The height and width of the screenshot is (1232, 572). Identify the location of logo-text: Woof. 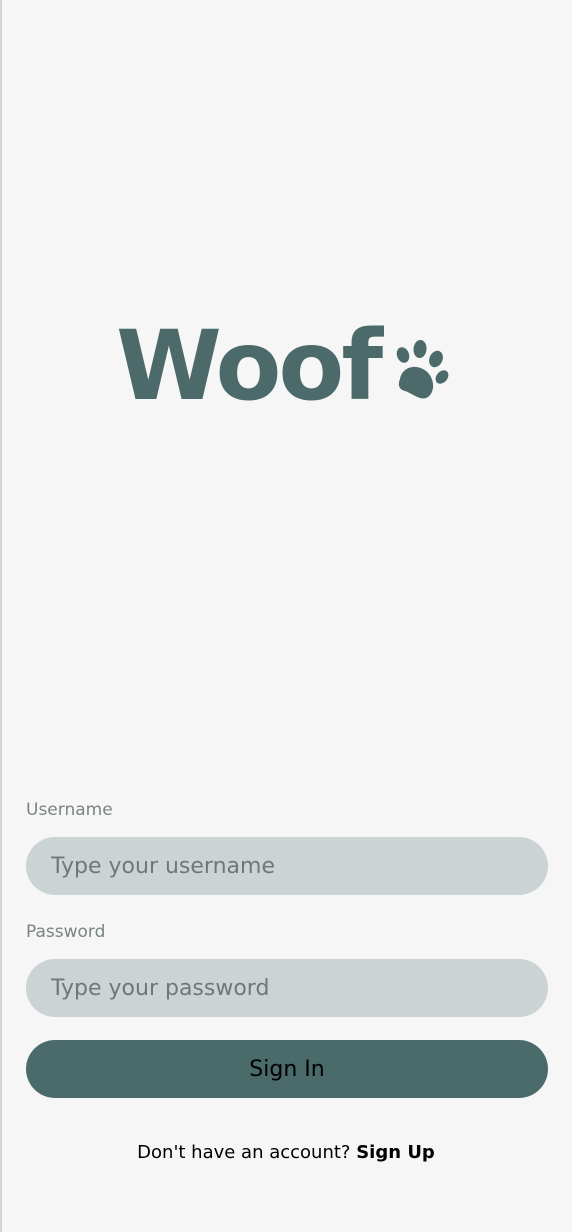
(249, 366).